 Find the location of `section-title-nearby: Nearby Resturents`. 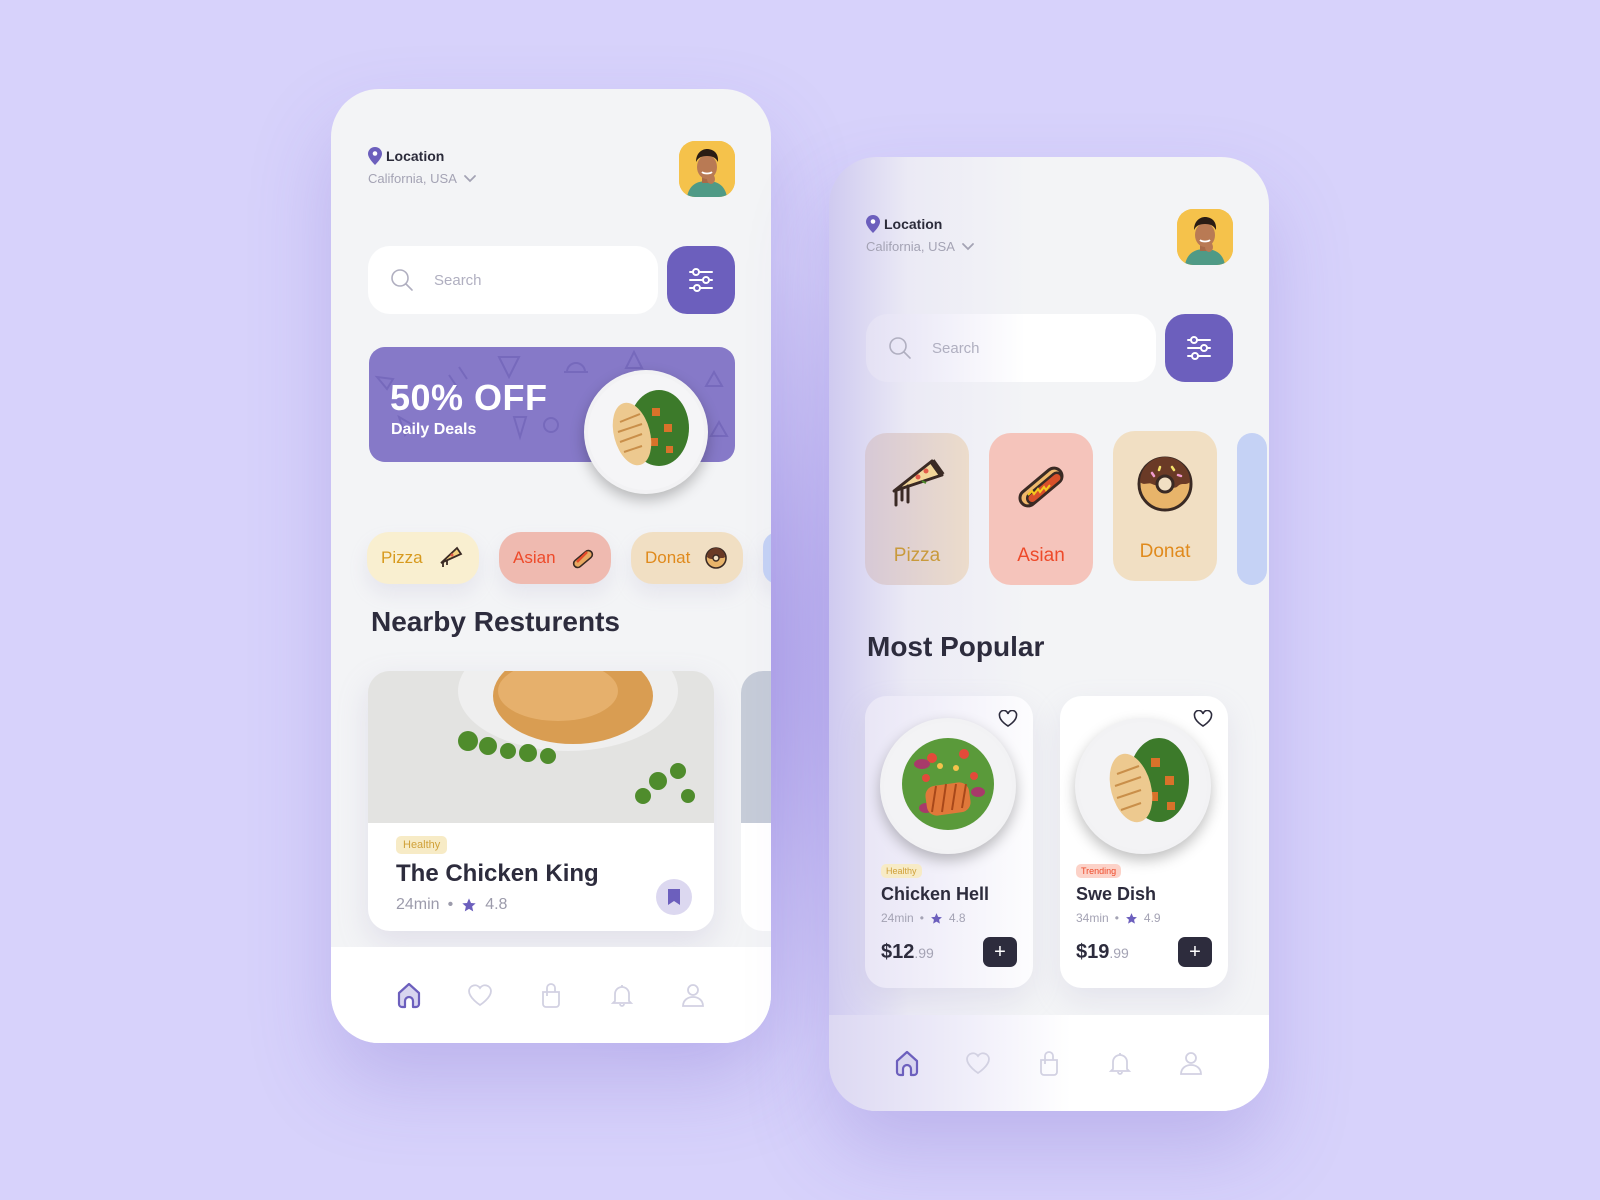

section-title-nearby: Nearby Resturents is located at coordinates (495, 621).